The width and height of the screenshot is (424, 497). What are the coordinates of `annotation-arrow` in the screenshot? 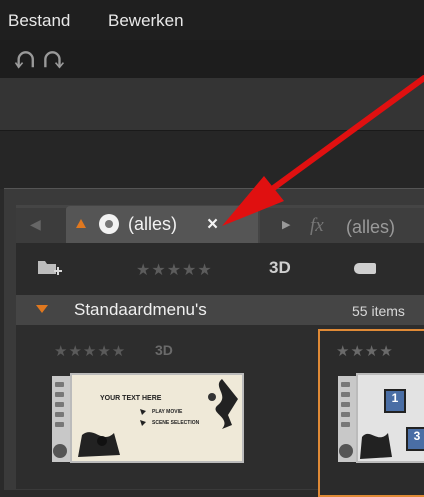 It's located at (323, 150).